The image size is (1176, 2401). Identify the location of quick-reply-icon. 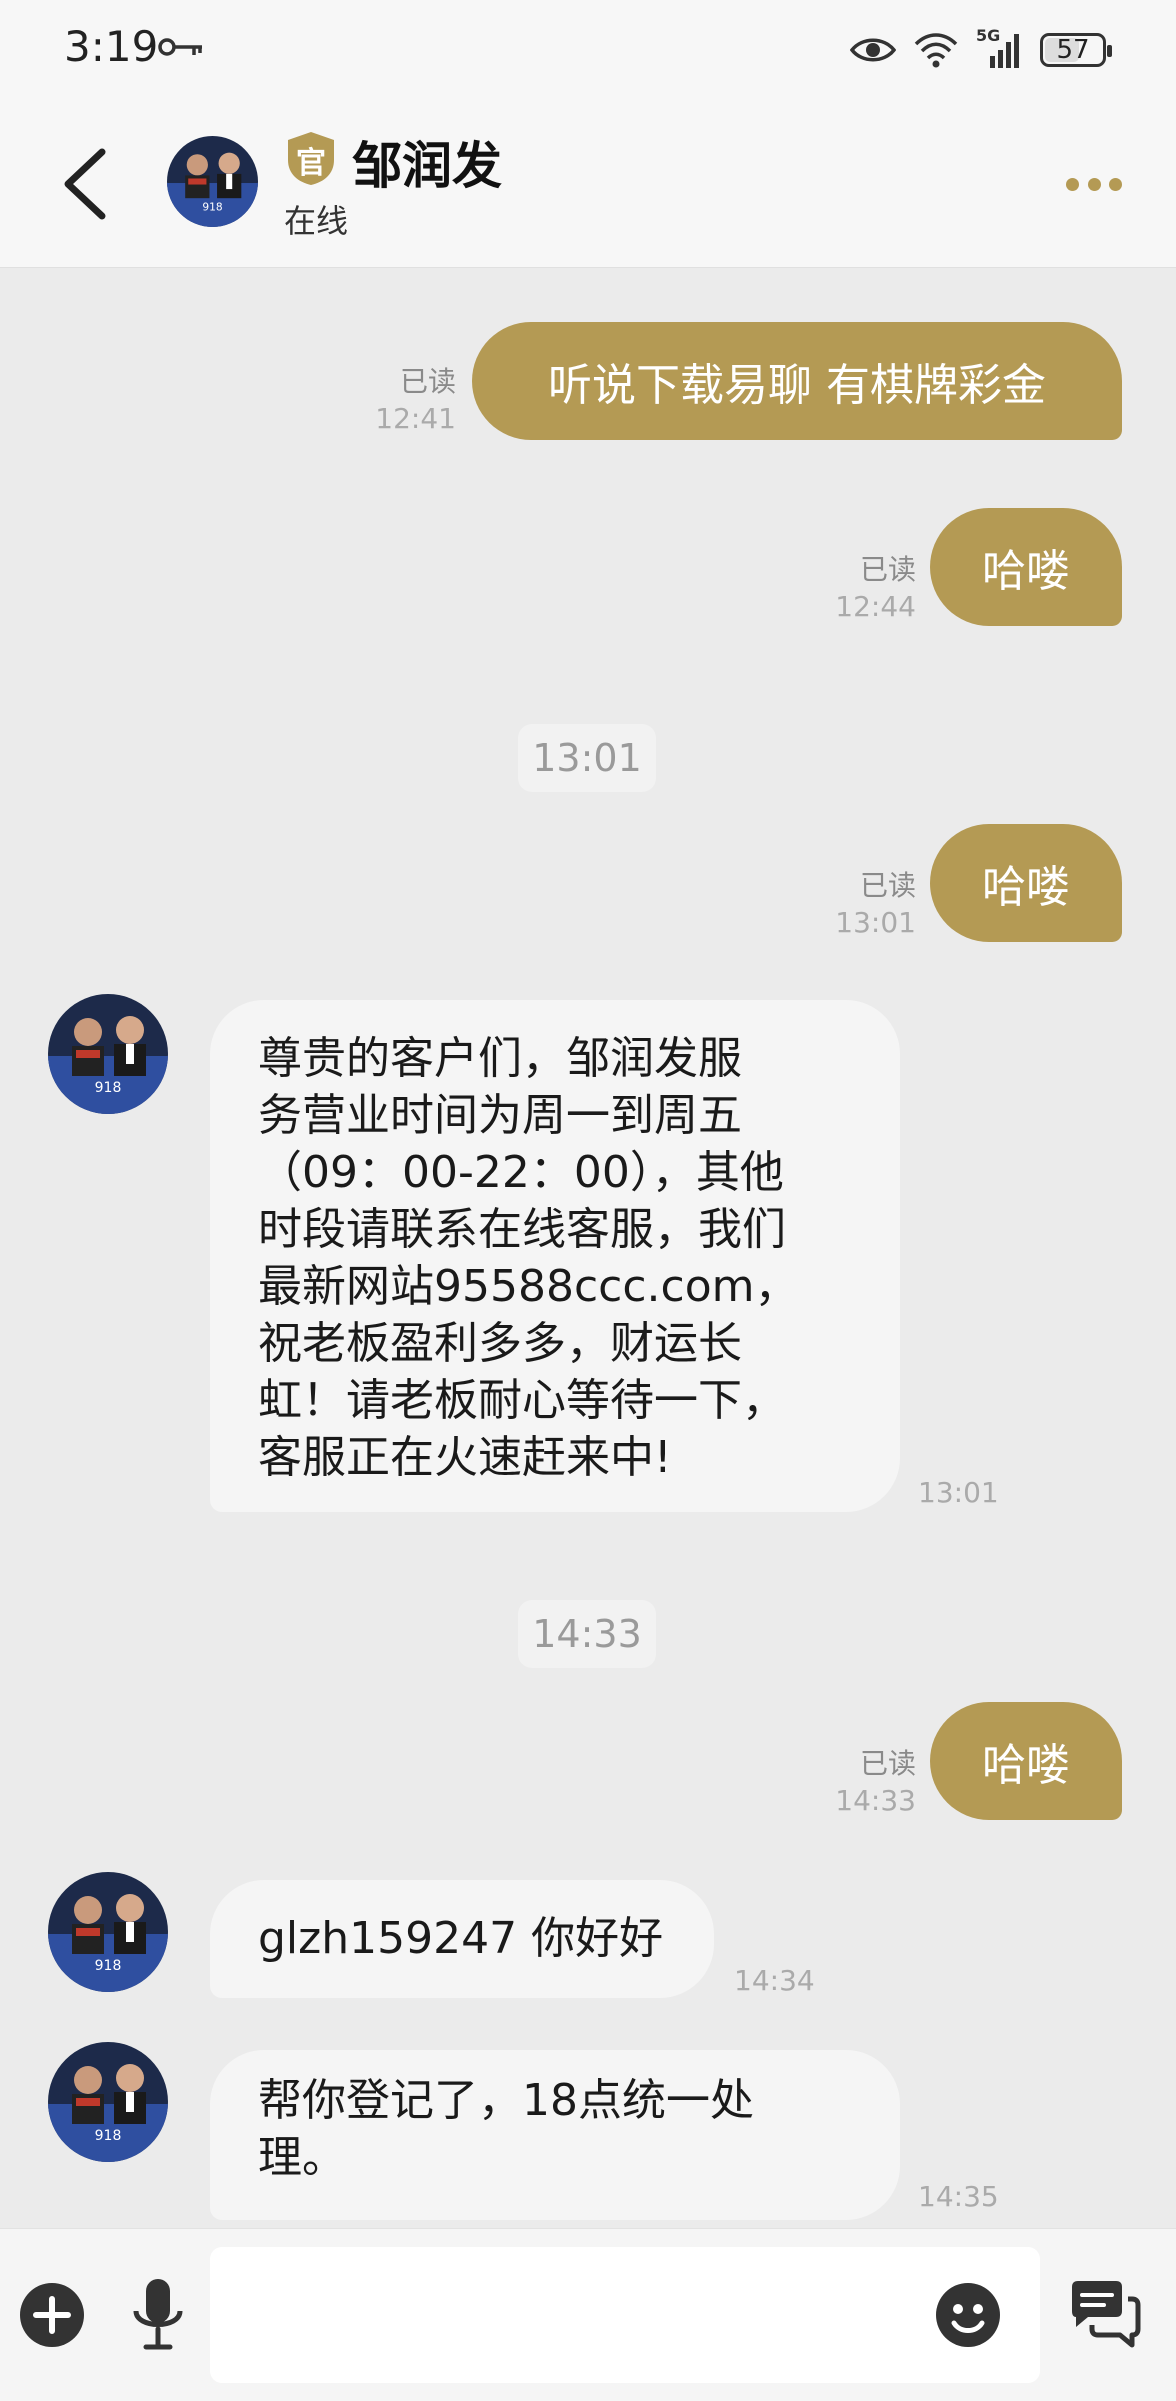
(1105, 2314).